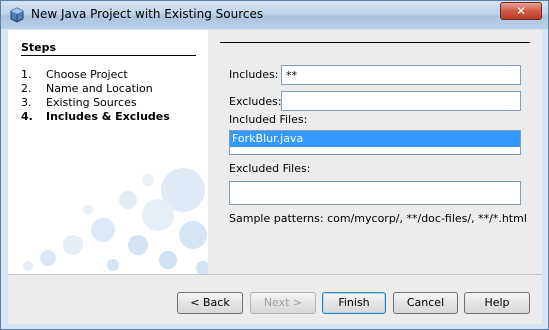  Describe the element at coordinates (210, 303) in the screenshot. I see `back-button: < Back` at that location.